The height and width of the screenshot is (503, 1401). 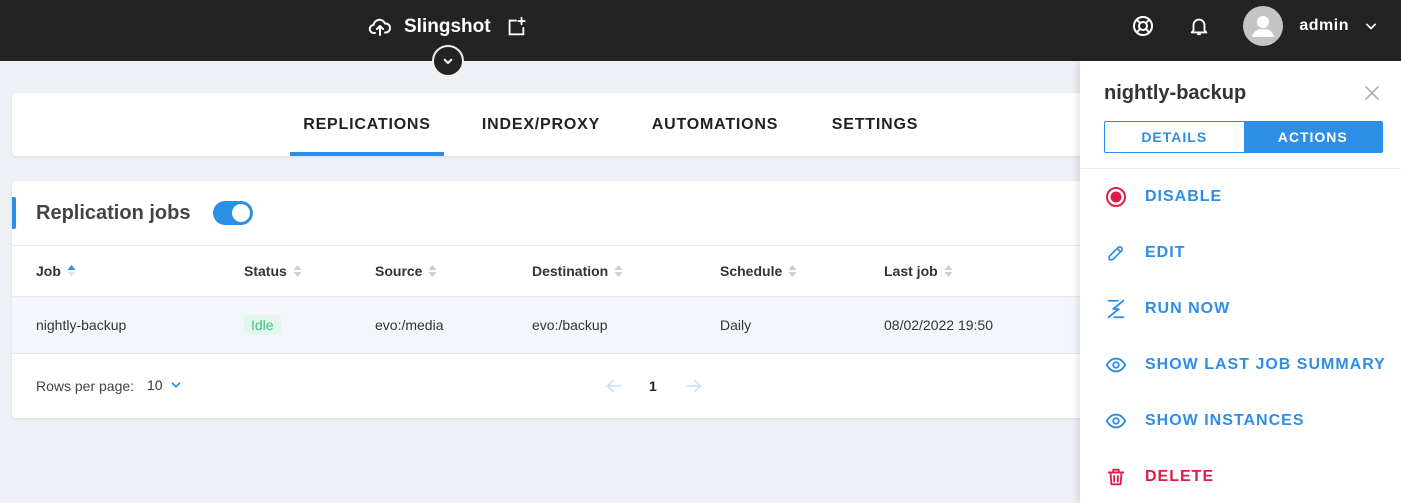 I want to click on action-label: SHOW LAST JOB SUMMARY, so click(x=1265, y=364).